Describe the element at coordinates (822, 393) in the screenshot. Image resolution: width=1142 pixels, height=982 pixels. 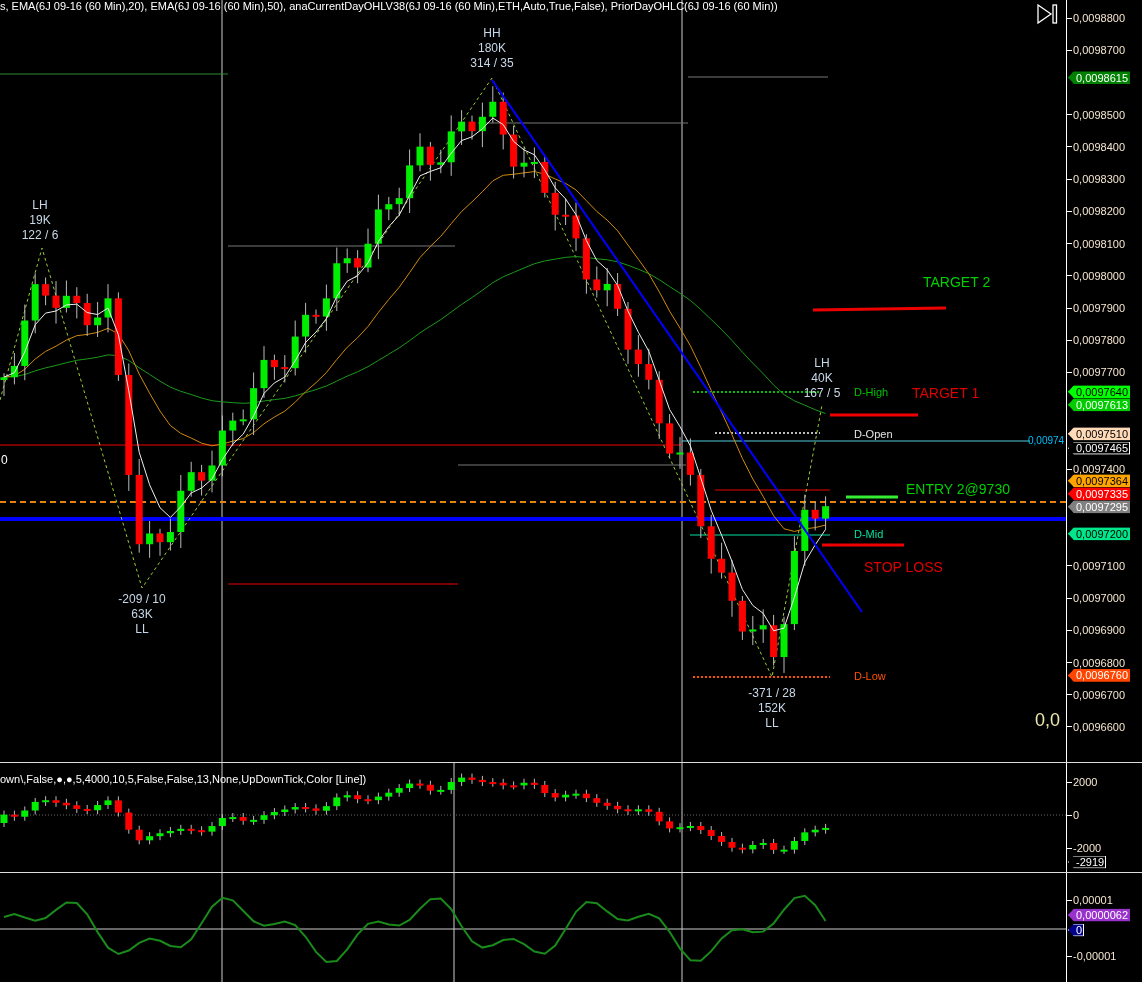
I see `swing-label: 167 / 5` at that location.